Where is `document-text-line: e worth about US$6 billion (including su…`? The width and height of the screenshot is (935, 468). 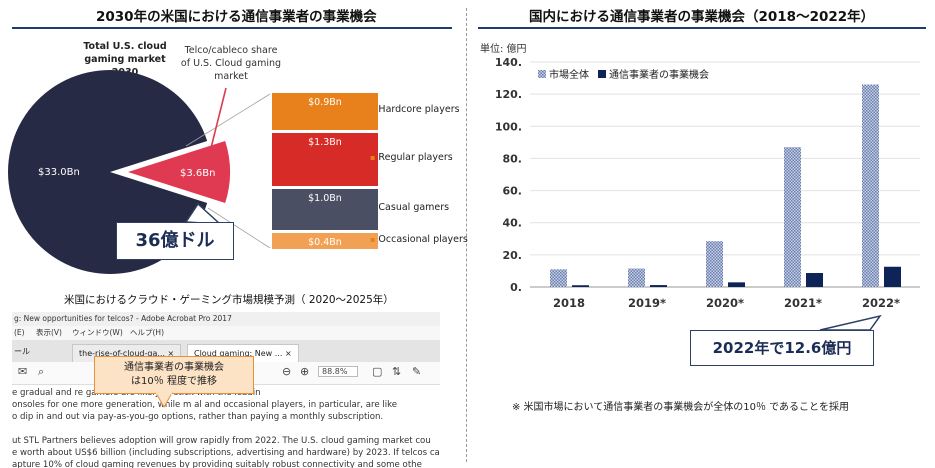
document-text-line: e worth about US$6 billion (including su… is located at coordinates (226, 453).